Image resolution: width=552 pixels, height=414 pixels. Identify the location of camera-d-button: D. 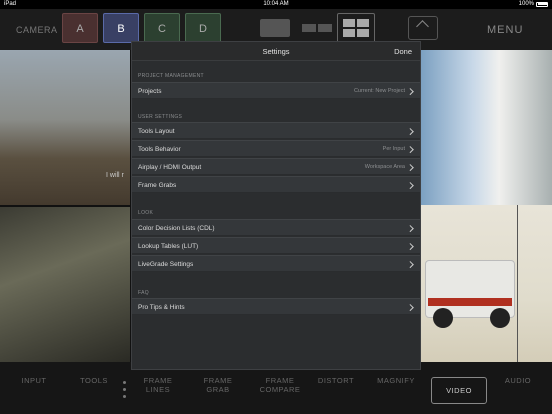
(203, 28).